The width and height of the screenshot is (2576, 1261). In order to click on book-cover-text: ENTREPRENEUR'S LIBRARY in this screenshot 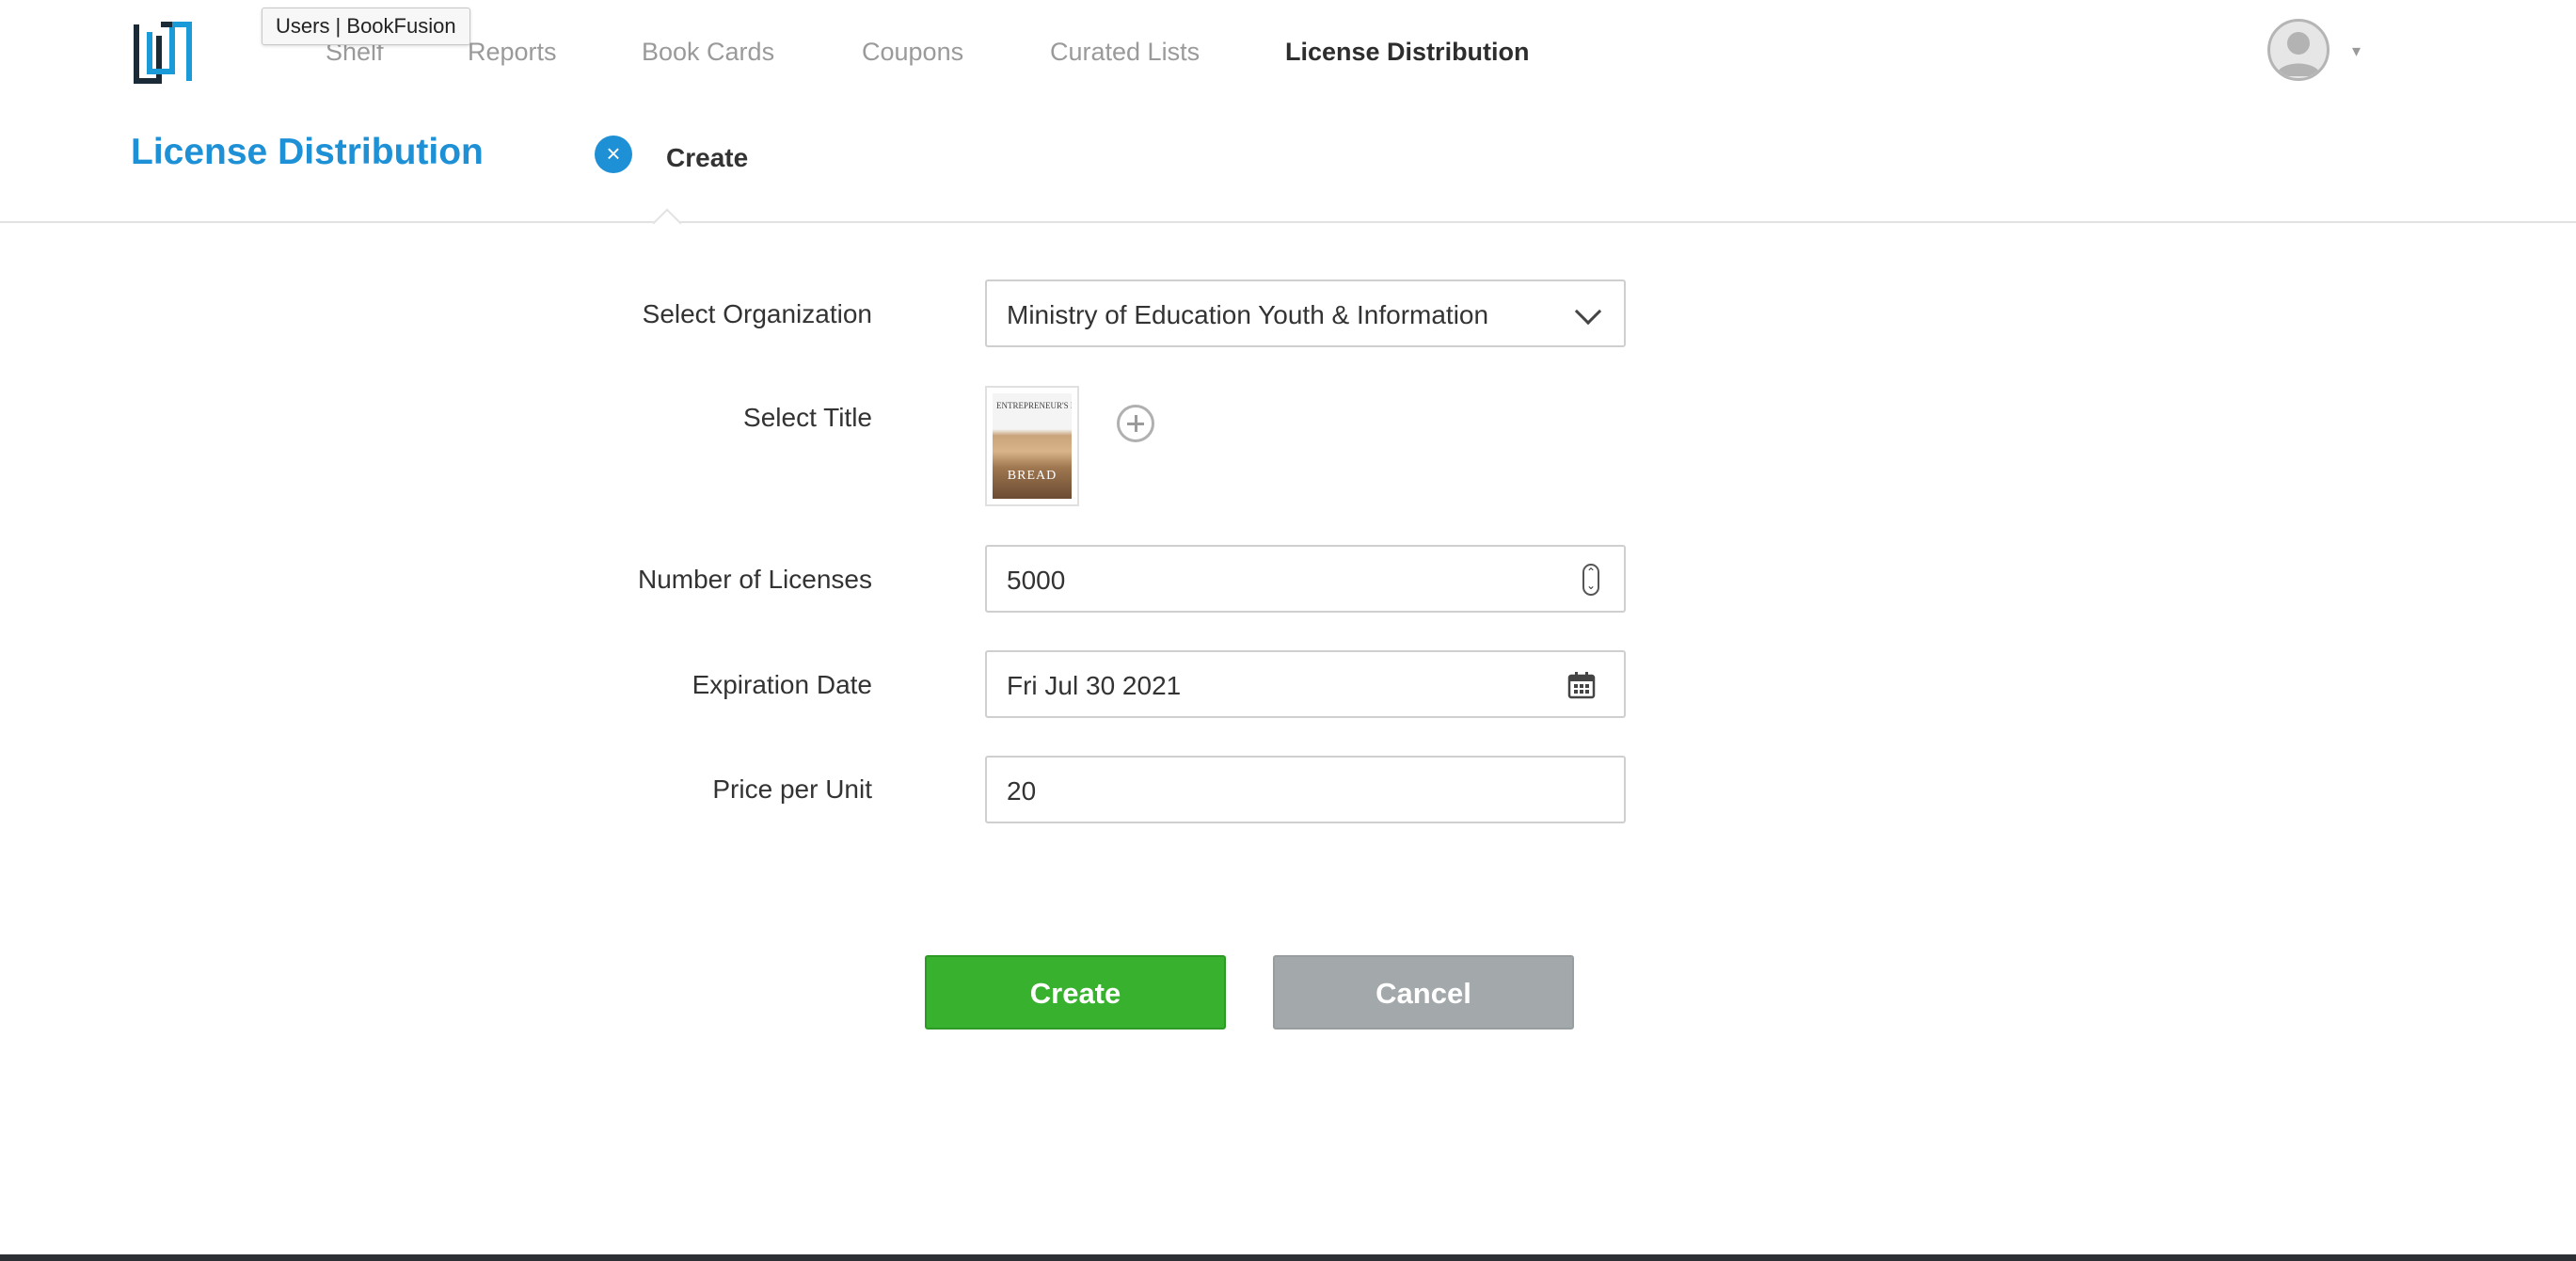, I will do `click(1034, 405)`.